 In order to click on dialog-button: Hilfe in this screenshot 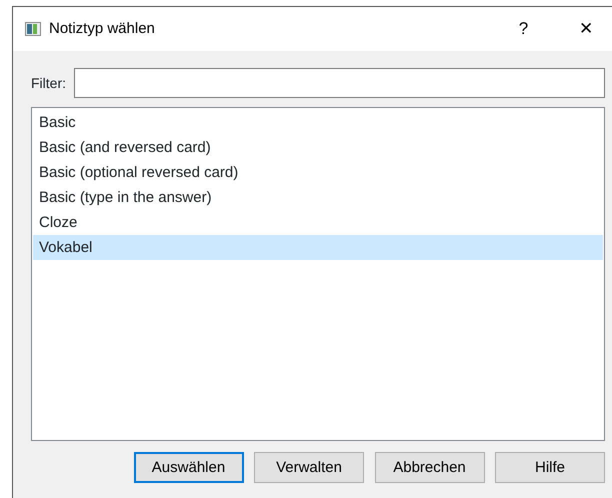, I will do `click(550, 468)`.